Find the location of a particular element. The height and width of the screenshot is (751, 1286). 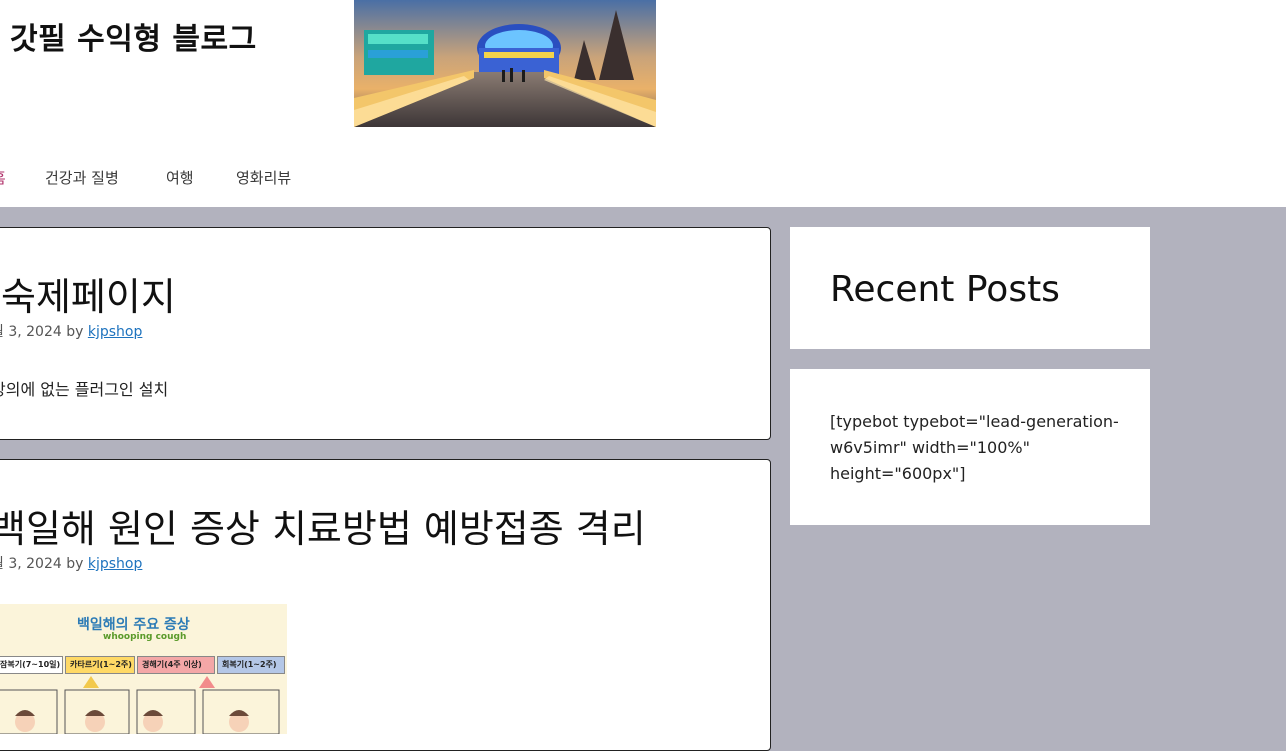

recent-posts-widget: Recent Posts is located at coordinates (970, 288).